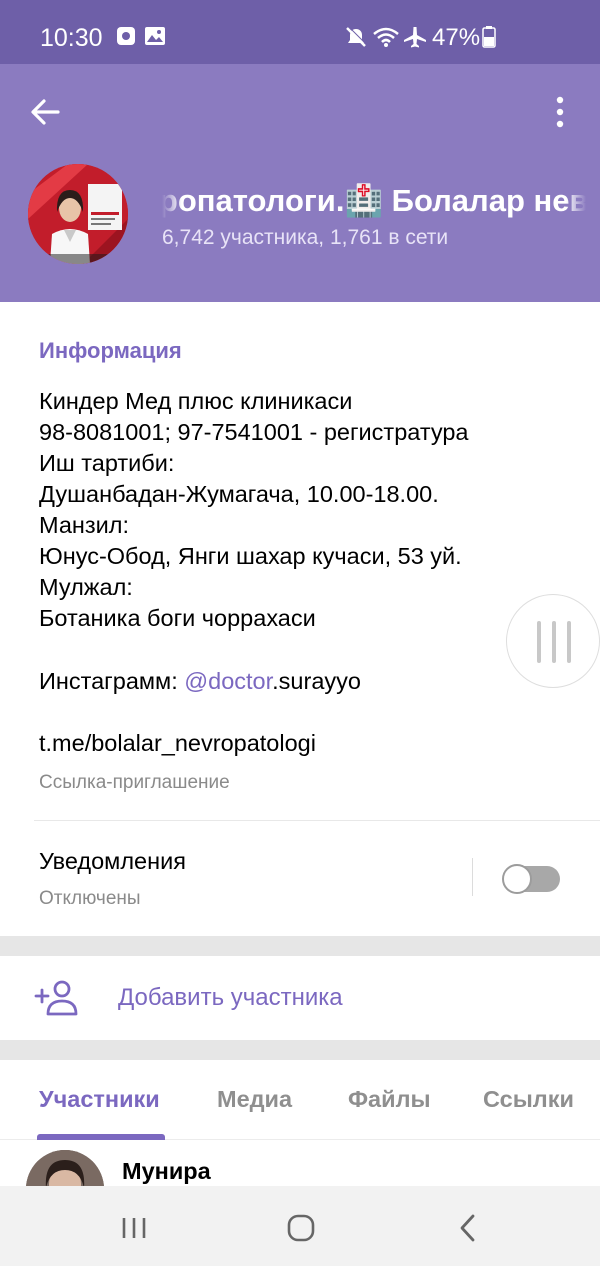  Describe the element at coordinates (172, 202) in the screenshot. I see `title-fade-left` at that location.